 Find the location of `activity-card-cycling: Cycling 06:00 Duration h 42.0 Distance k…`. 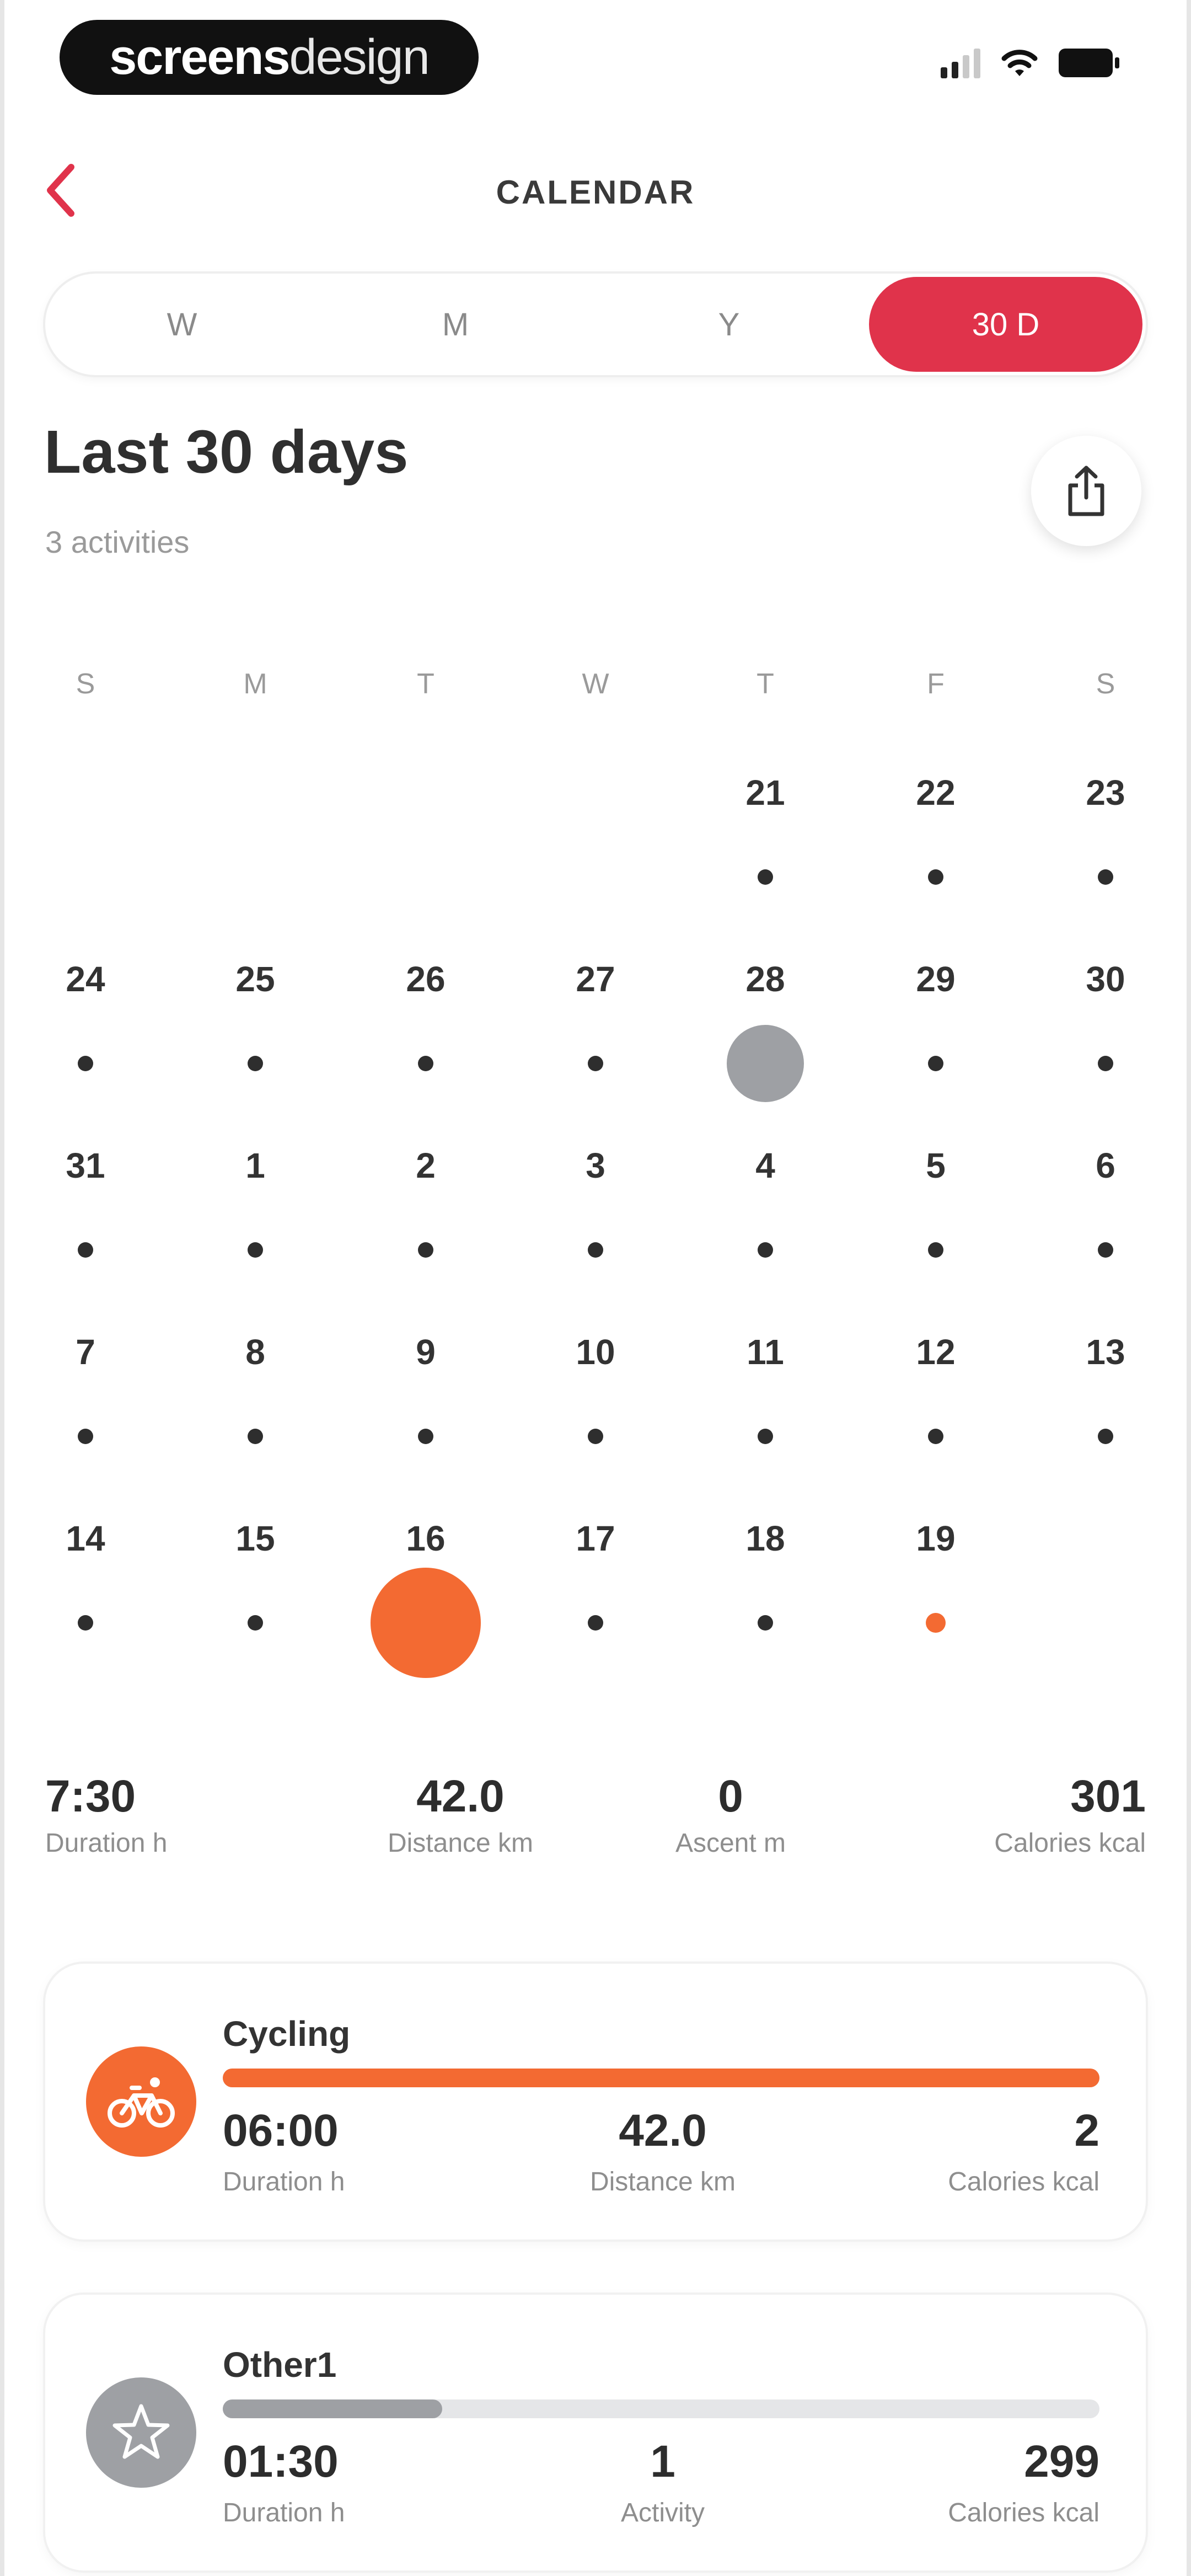

activity-card-cycling: Cycling 06:00 Duration h 42.0 Distance k… is located at coordinates (595, 2102).